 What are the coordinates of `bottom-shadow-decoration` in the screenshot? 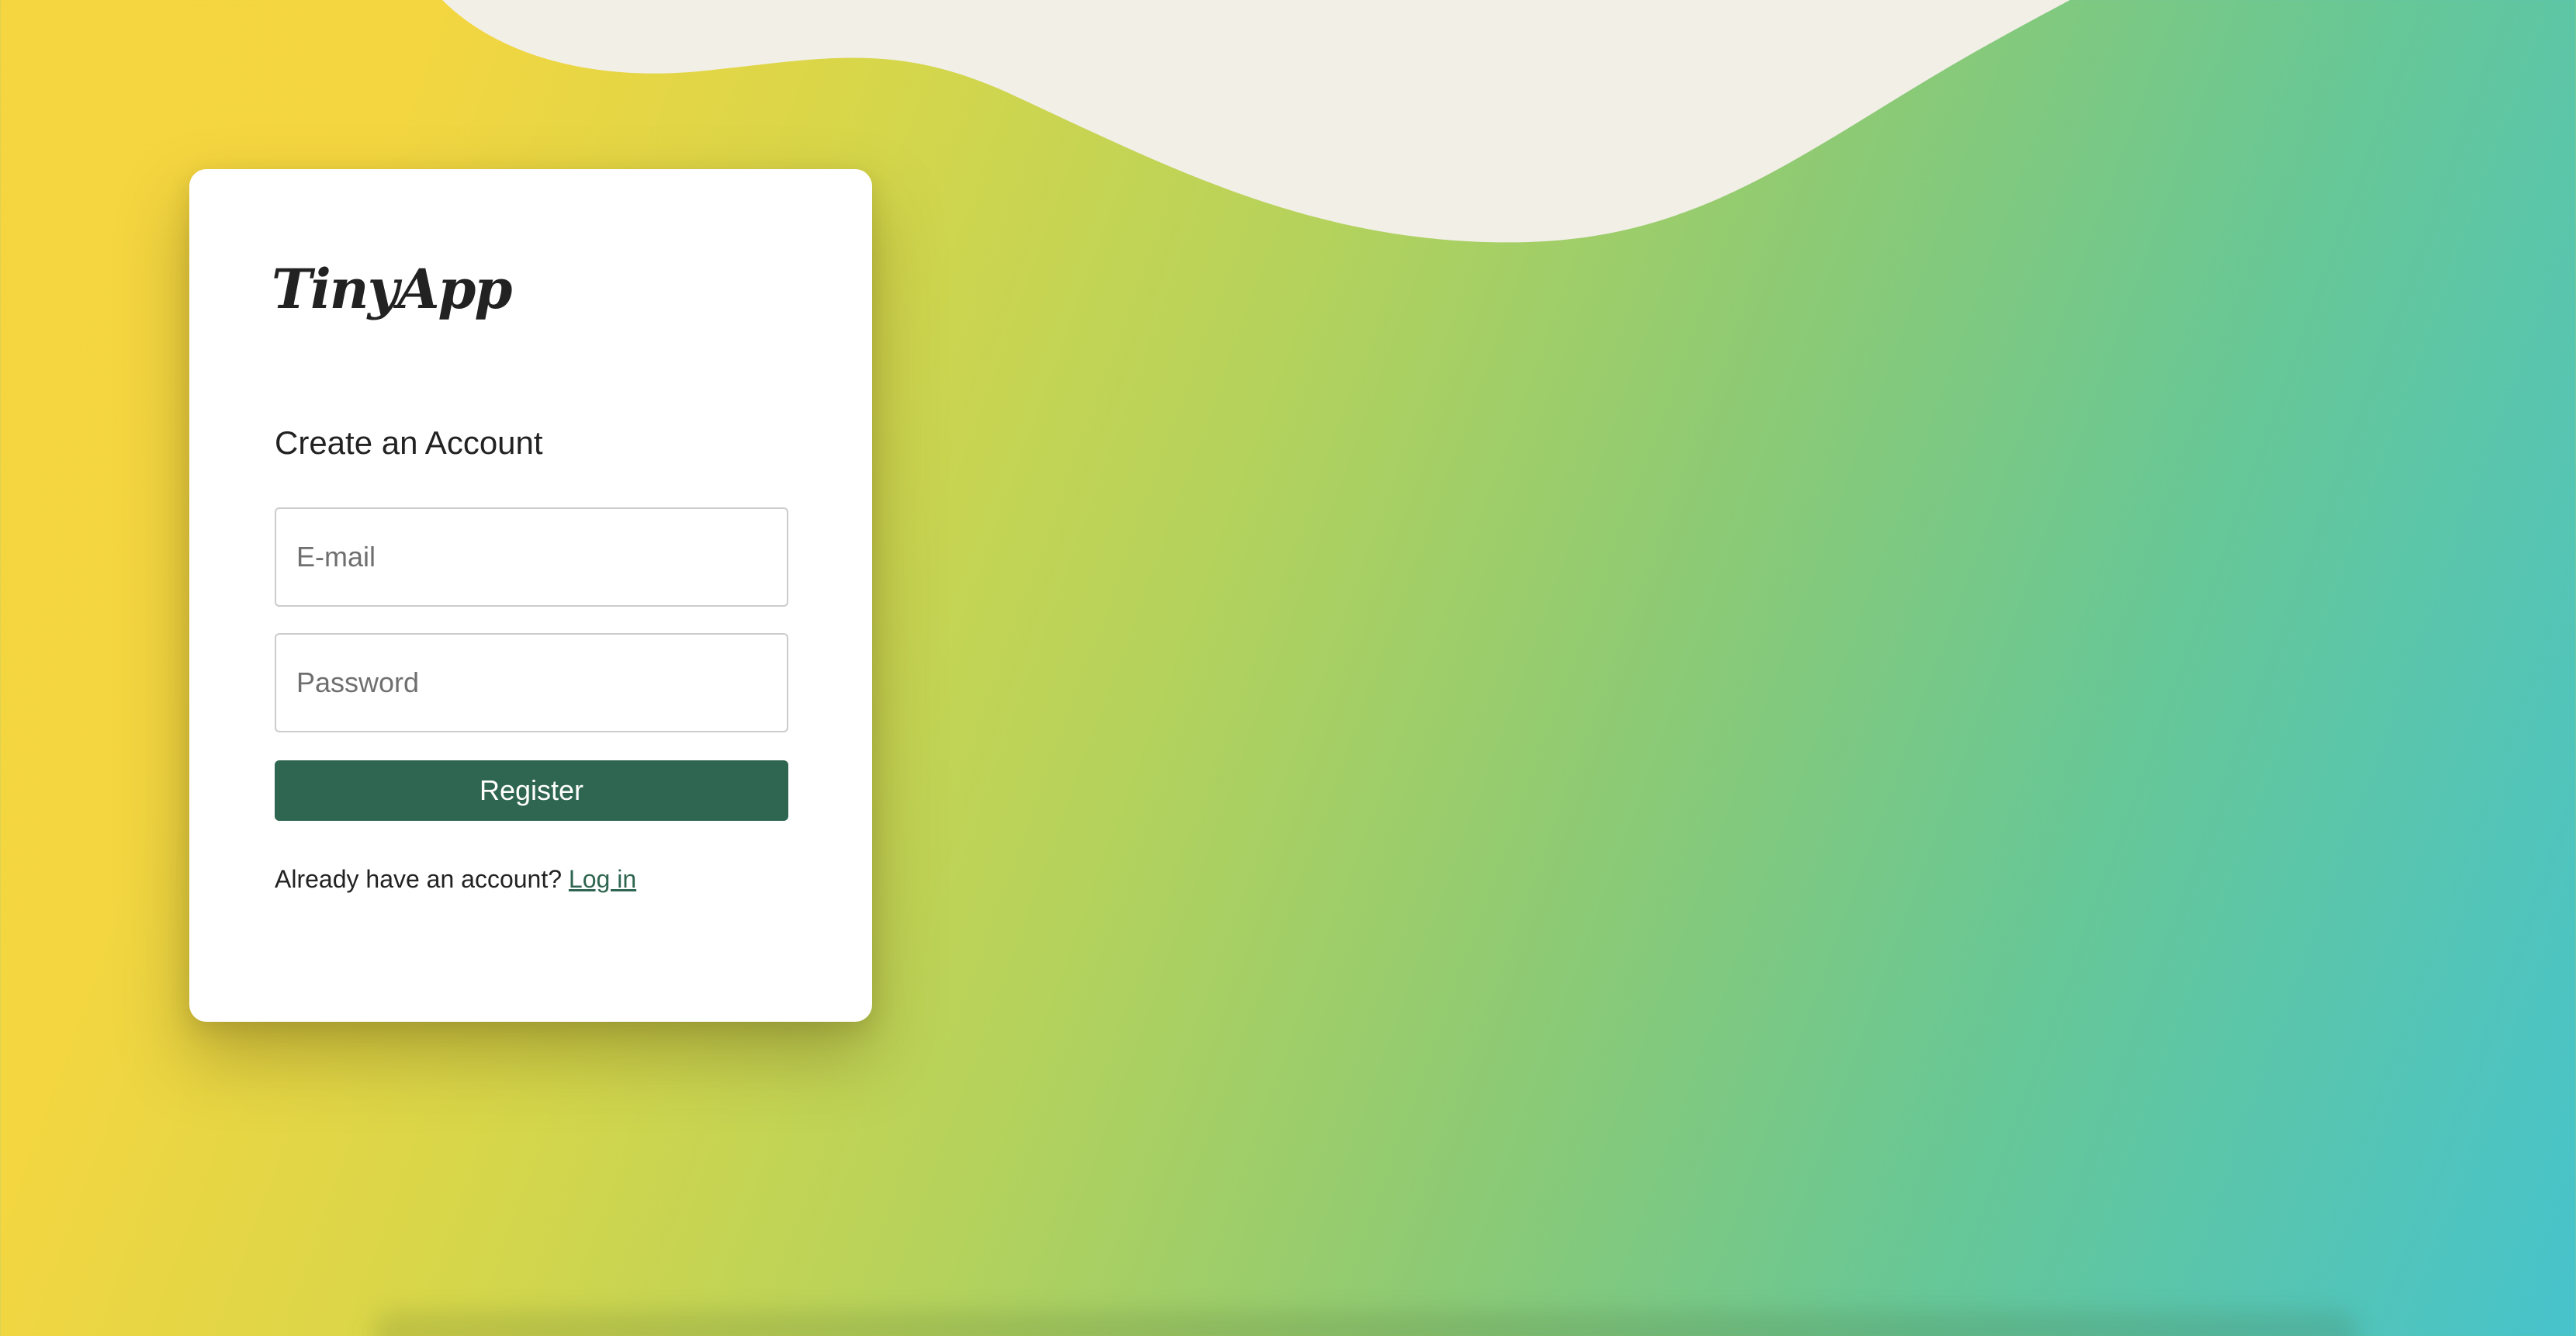 It's located at (1365, 1323).